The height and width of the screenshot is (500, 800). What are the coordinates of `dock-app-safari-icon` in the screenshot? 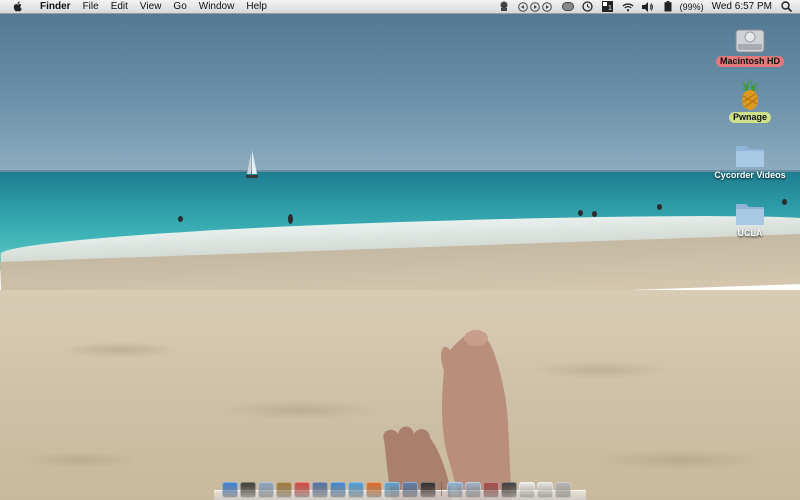 It's located at (356, 490).